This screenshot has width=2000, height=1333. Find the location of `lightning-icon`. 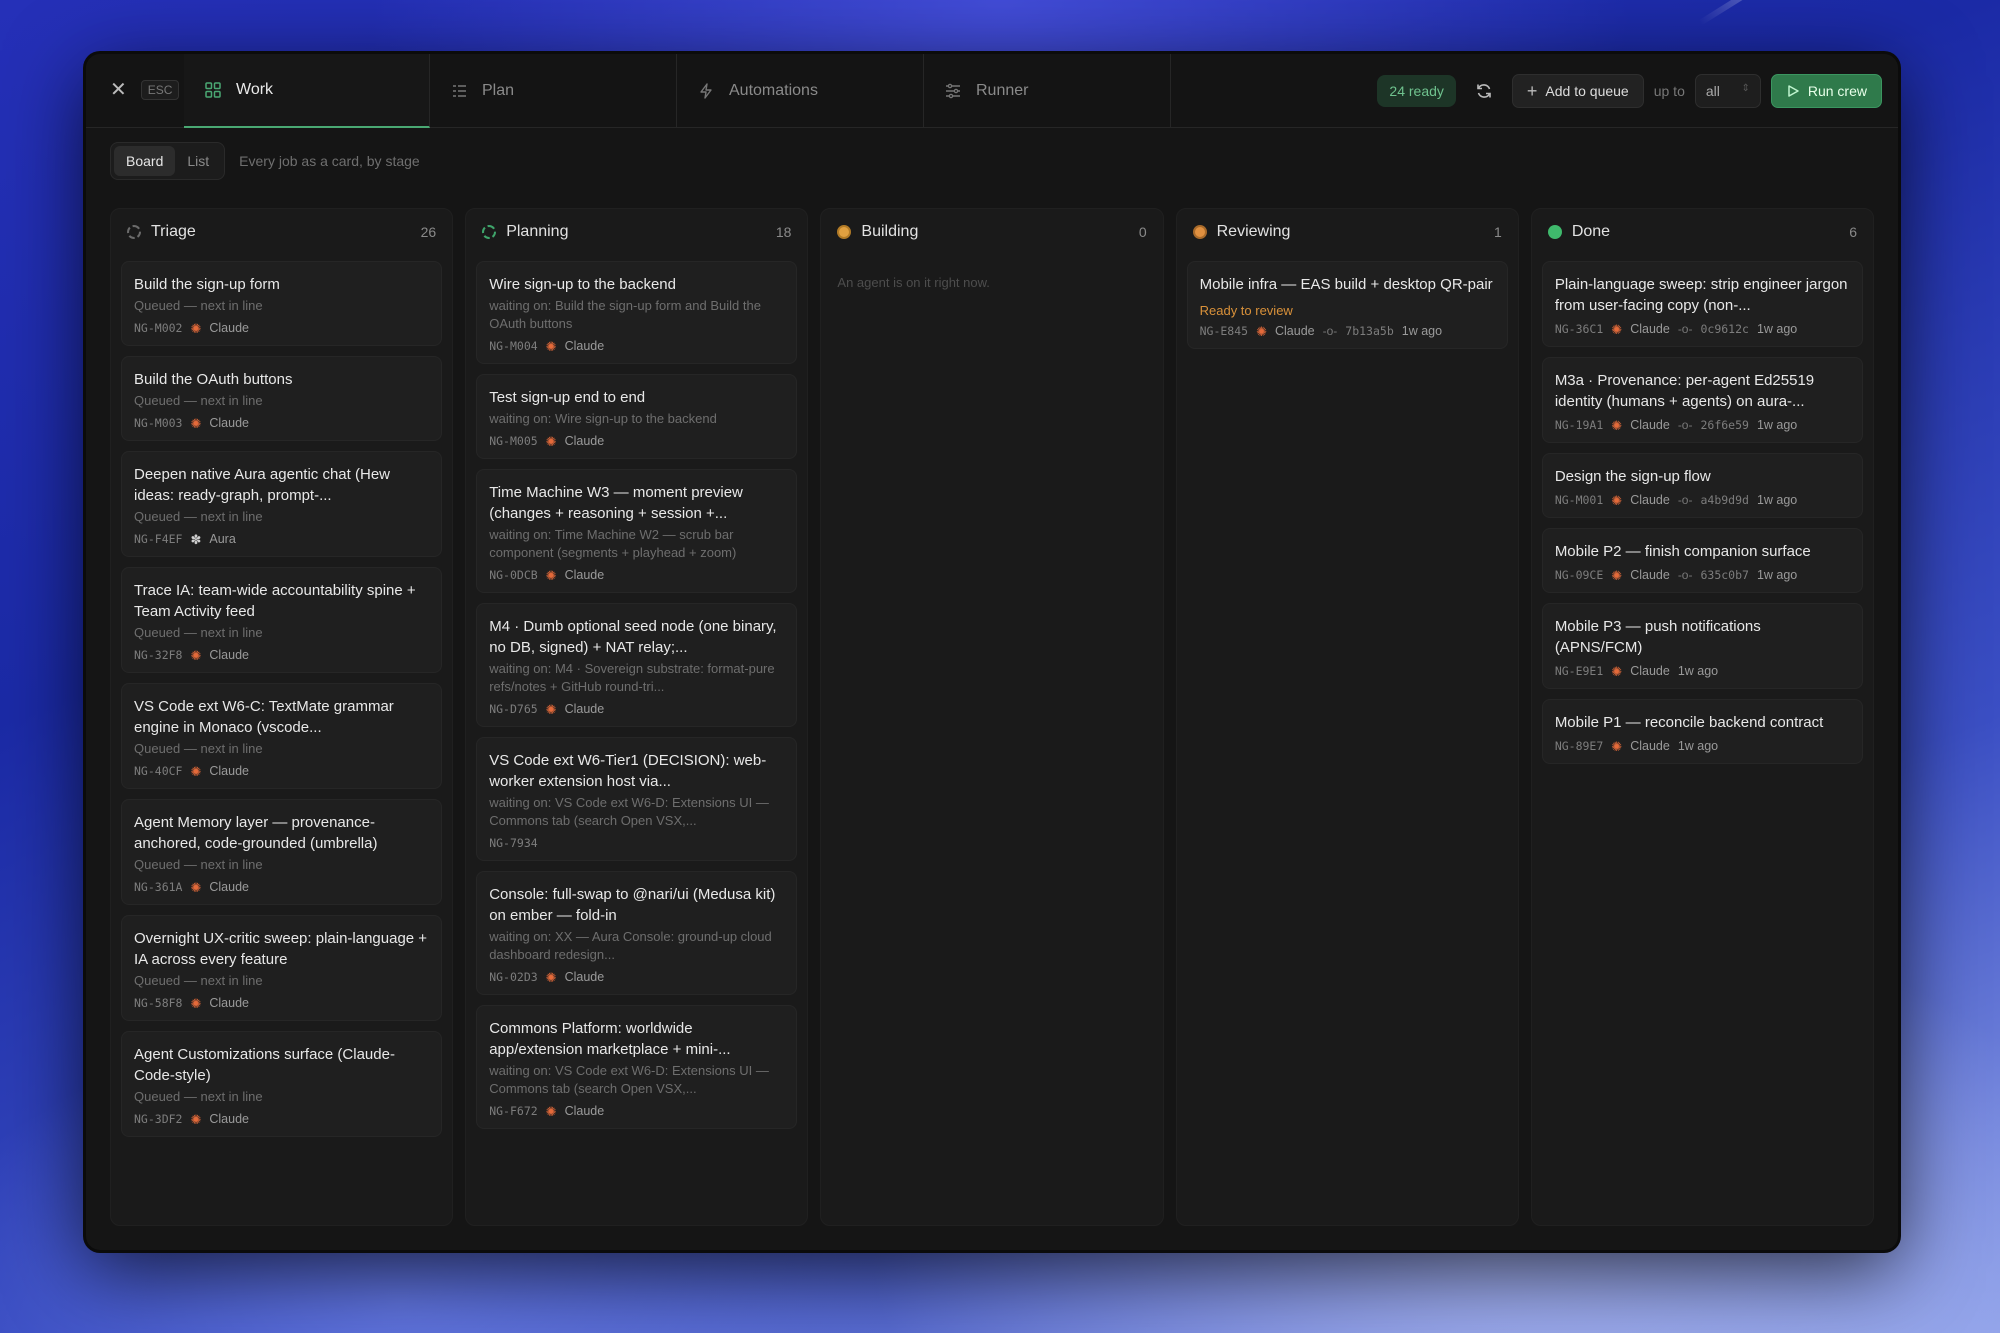

lightning-icon is located at coordinates (706, 91).